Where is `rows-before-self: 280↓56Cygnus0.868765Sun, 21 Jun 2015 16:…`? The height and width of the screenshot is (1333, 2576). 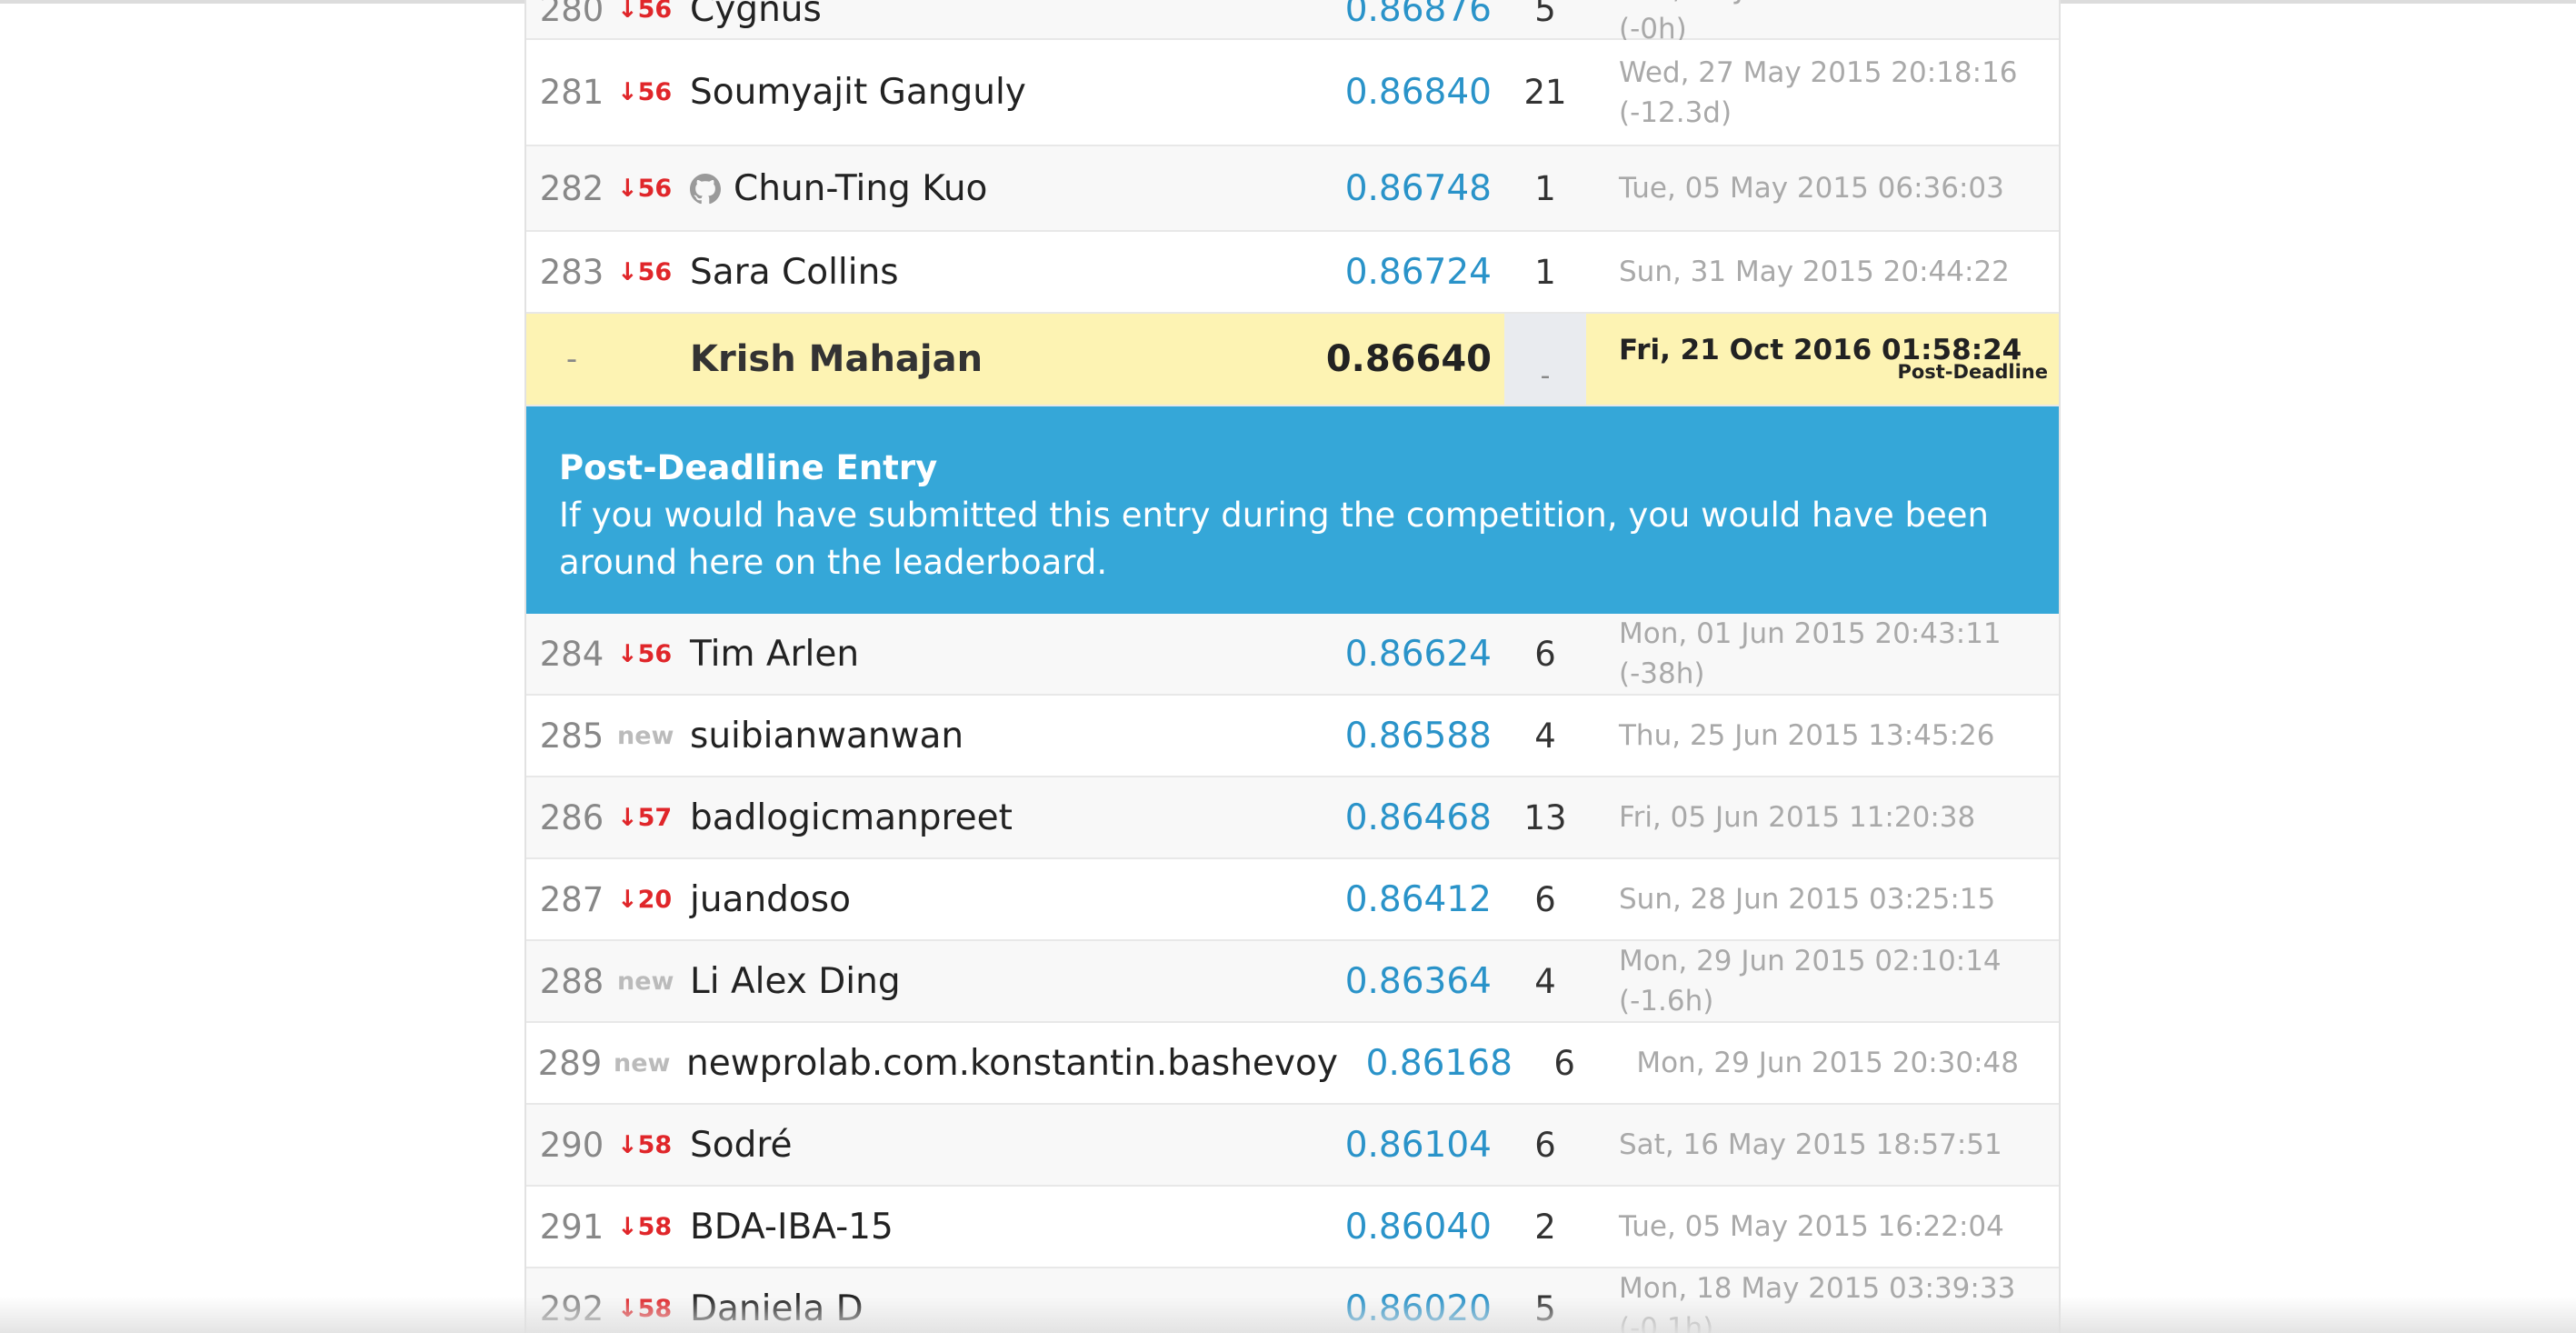 rows-before-self: 280↓56Cygnus0.868765Sun, 21 Jun 2015 16:… is located at coordinates (1292, 157).